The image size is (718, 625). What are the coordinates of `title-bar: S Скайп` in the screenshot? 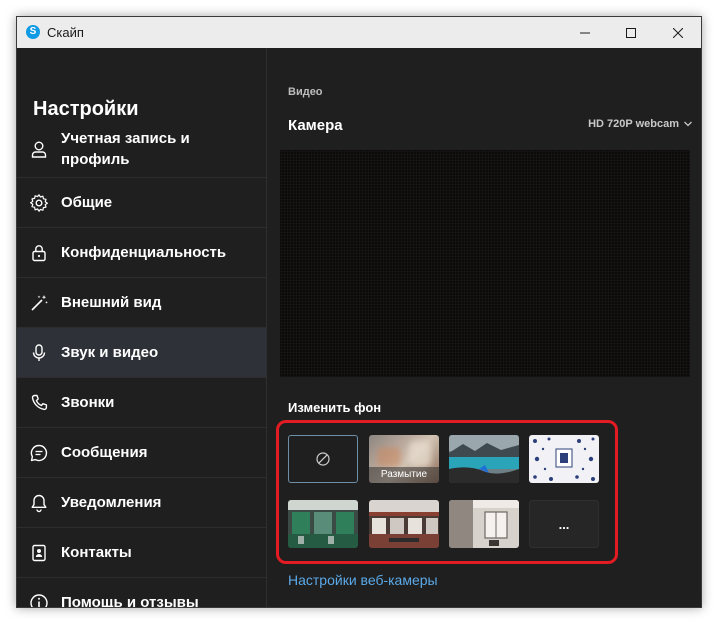 It's located at (359, 32).